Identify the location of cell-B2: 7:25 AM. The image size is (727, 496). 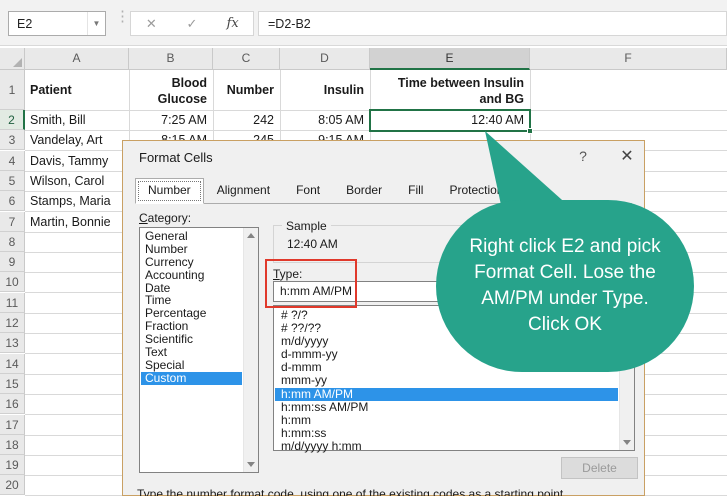
(171, 120).